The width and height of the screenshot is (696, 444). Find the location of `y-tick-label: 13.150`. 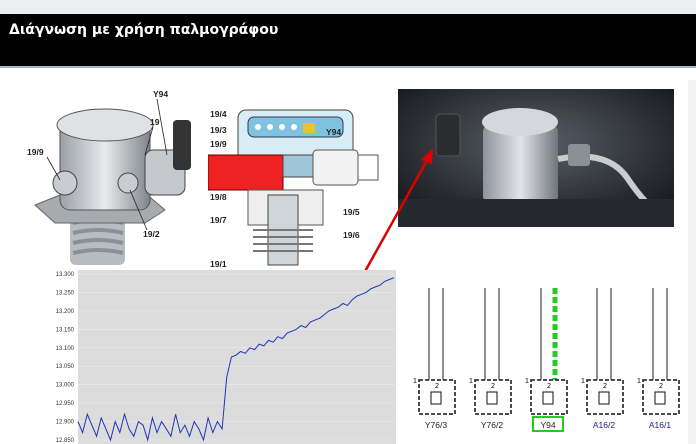

y-tick-label: 13.150 is located at coordinates (65, 330).